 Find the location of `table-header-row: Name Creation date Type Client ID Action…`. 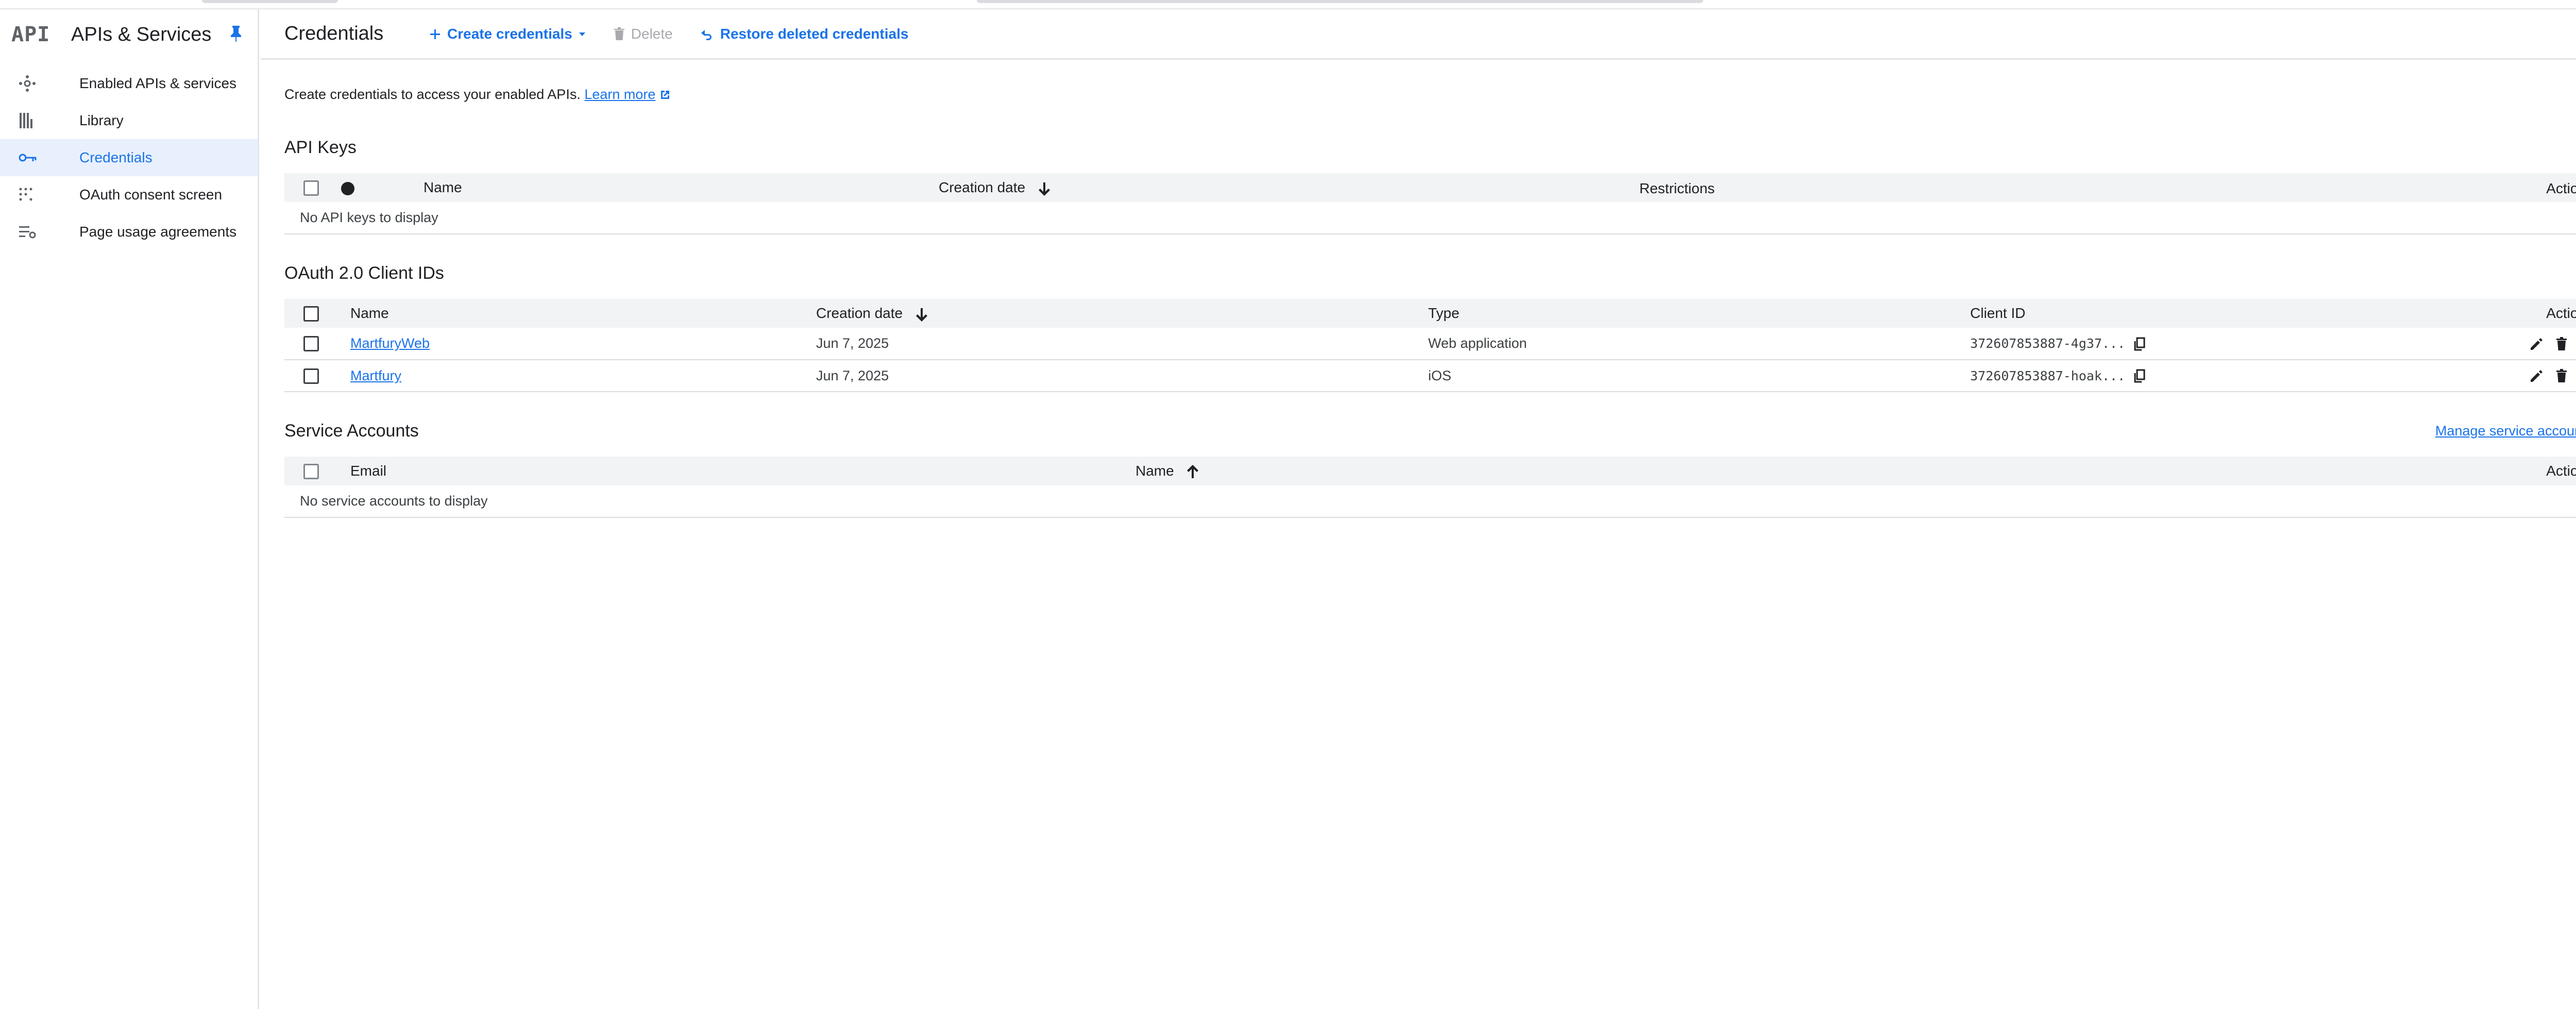

table-header-row: Name Creation date Type Client ID Action… is located at coordinates (1430, 314).